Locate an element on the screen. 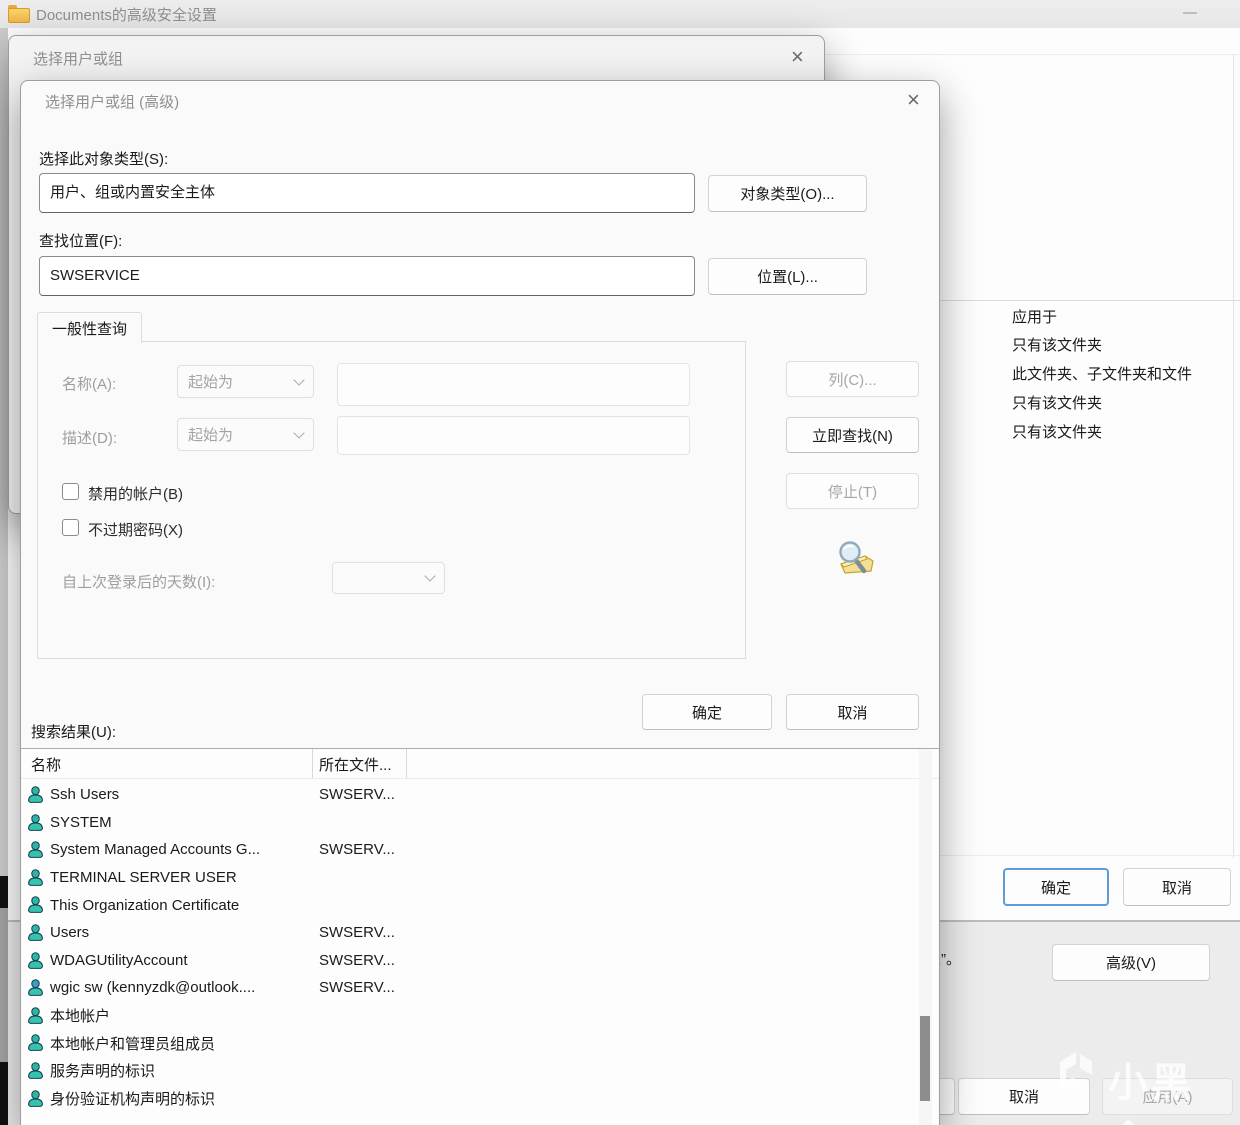 The height and width of the screenshot is (1125, 1240). folder-icon is located at coordinates (19, 14).